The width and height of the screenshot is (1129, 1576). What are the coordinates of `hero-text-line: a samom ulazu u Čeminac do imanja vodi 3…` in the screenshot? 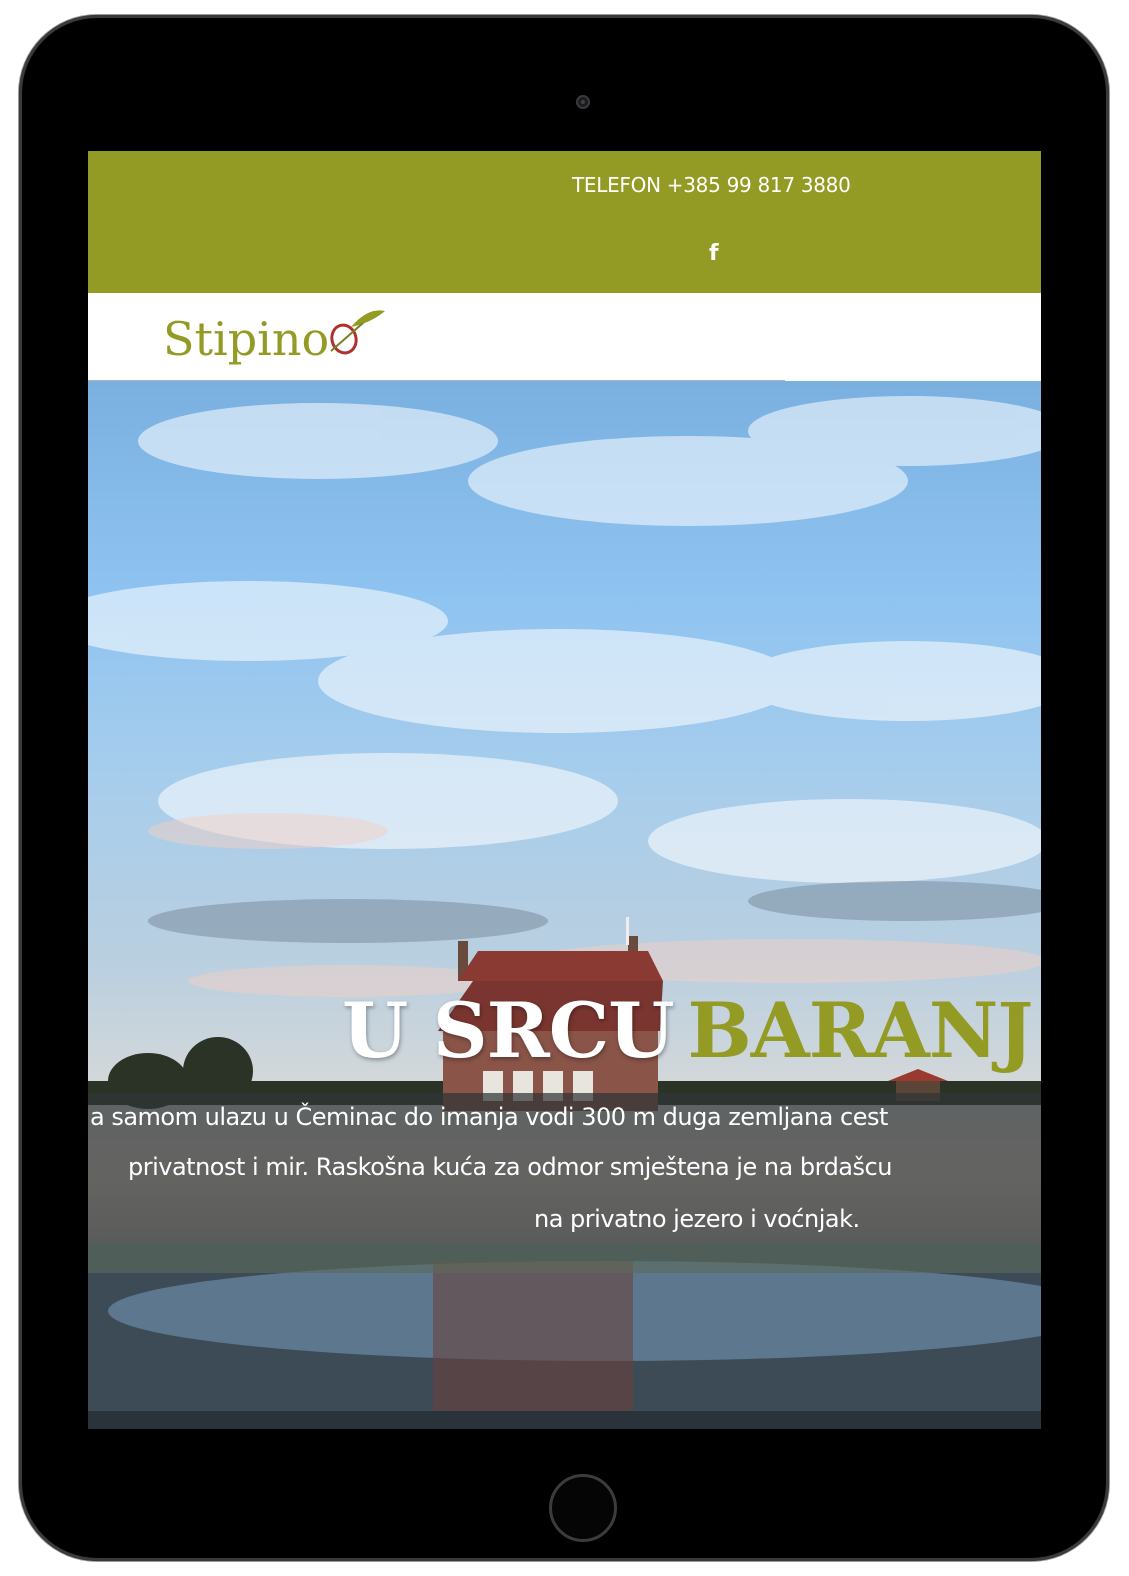 It's located at (489, 1117).